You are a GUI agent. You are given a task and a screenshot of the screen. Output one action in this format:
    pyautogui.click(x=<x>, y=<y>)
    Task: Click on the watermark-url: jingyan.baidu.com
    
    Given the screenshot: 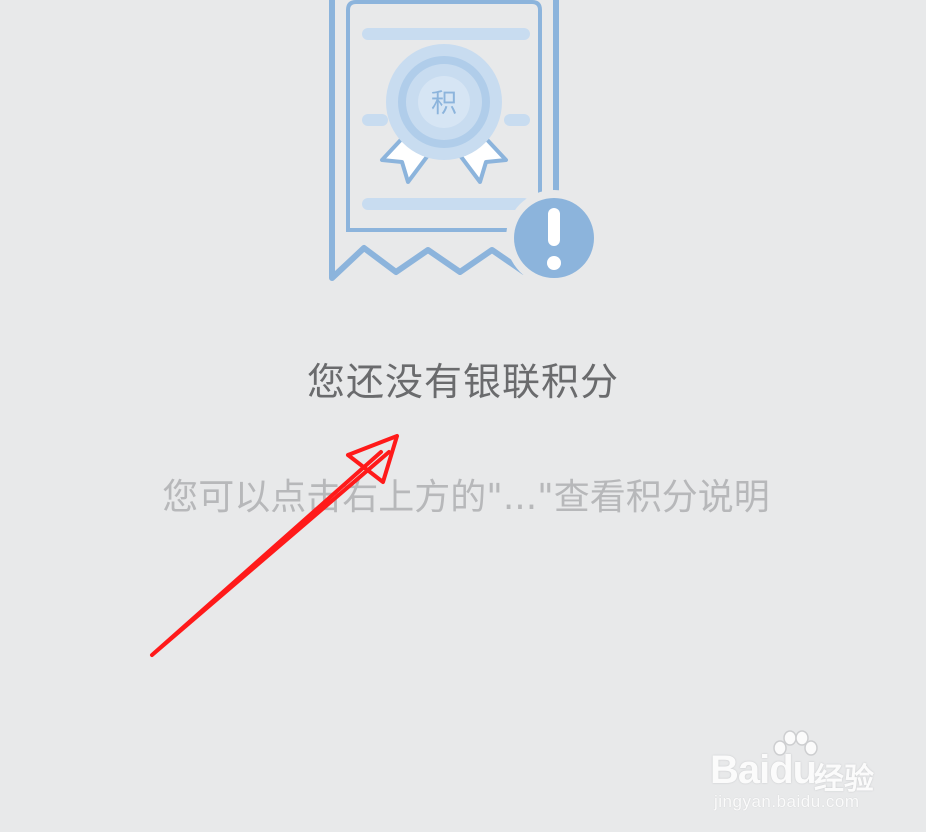 What is the action you would take?
    pyautogui.click(x=787, y=801)
    